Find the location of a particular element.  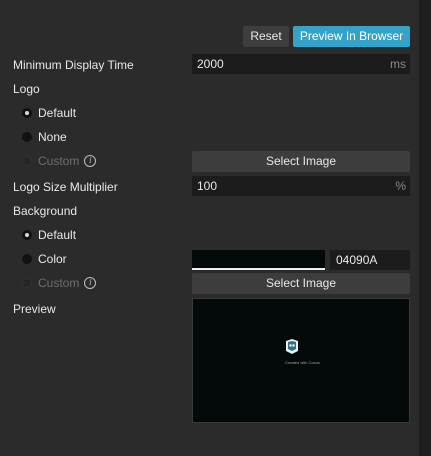

vertical-scrollbar is located at coordinates (425, 228).